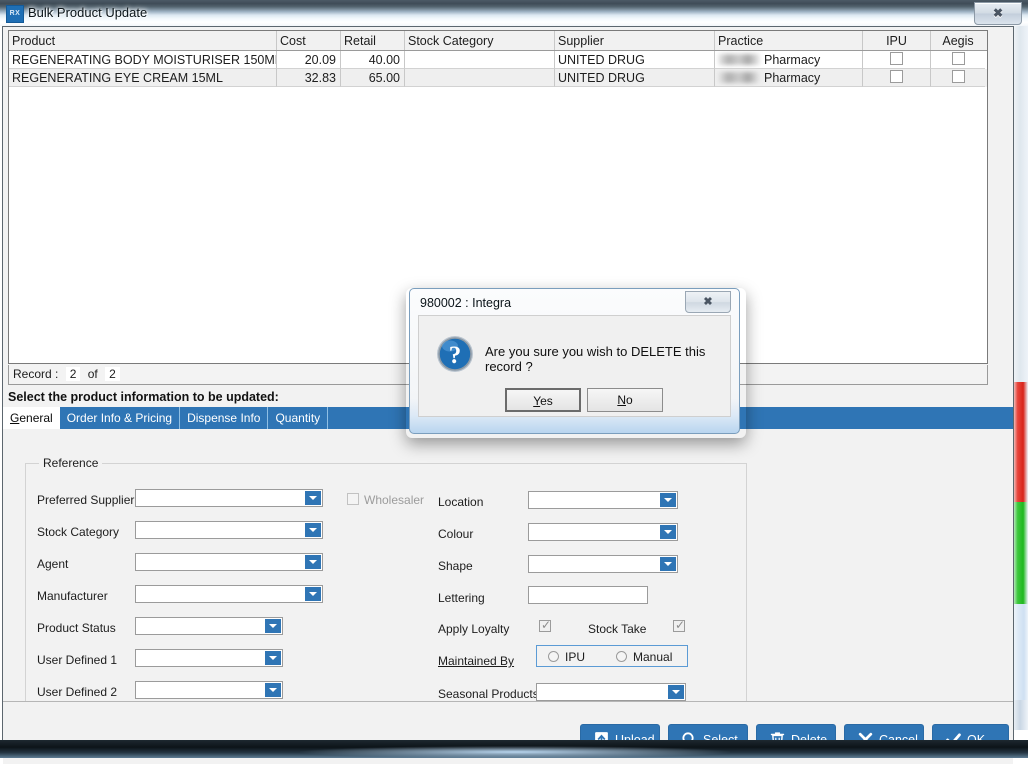 This screenshot has height=764, width=1028. I want to click on radio-manual, so click(621, 656).